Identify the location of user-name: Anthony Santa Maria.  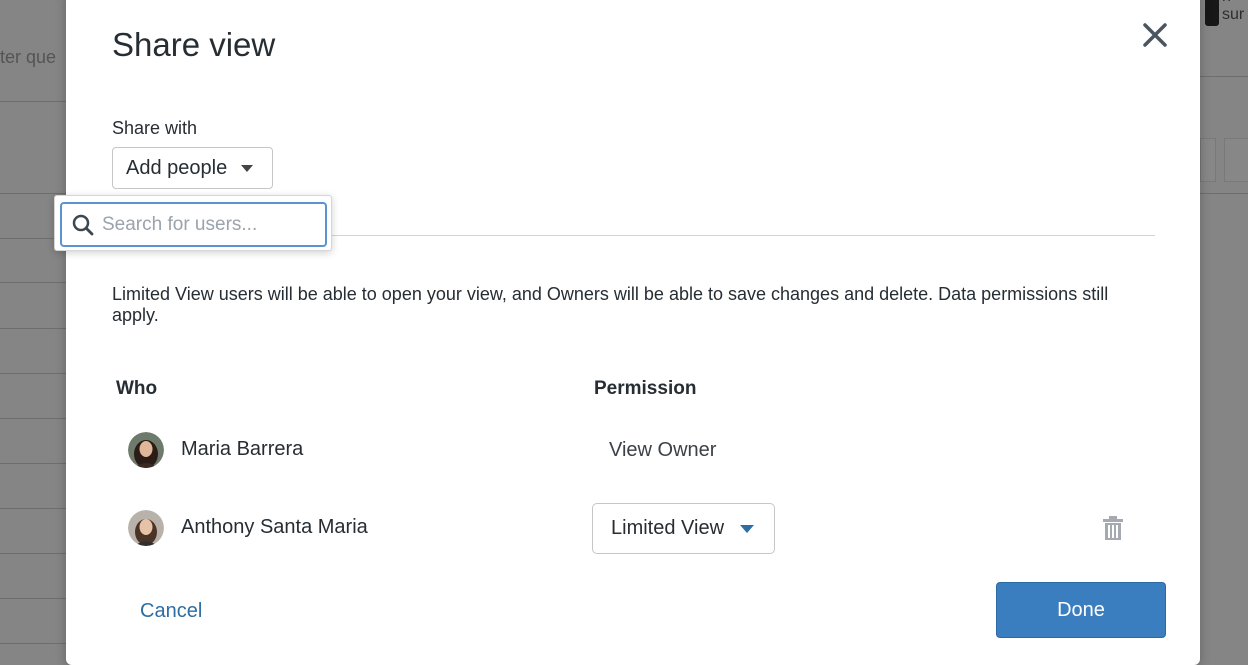
(274, 527).